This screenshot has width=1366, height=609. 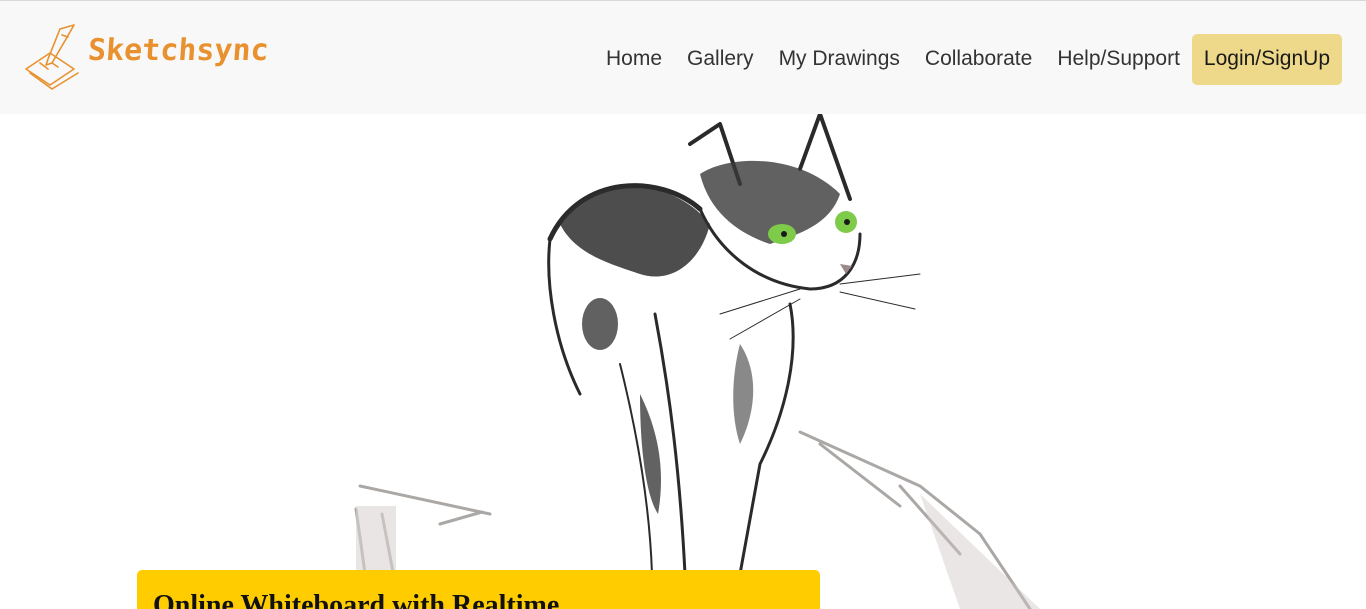 I want to click on nav-home: Home, so click(x=634, y=59).